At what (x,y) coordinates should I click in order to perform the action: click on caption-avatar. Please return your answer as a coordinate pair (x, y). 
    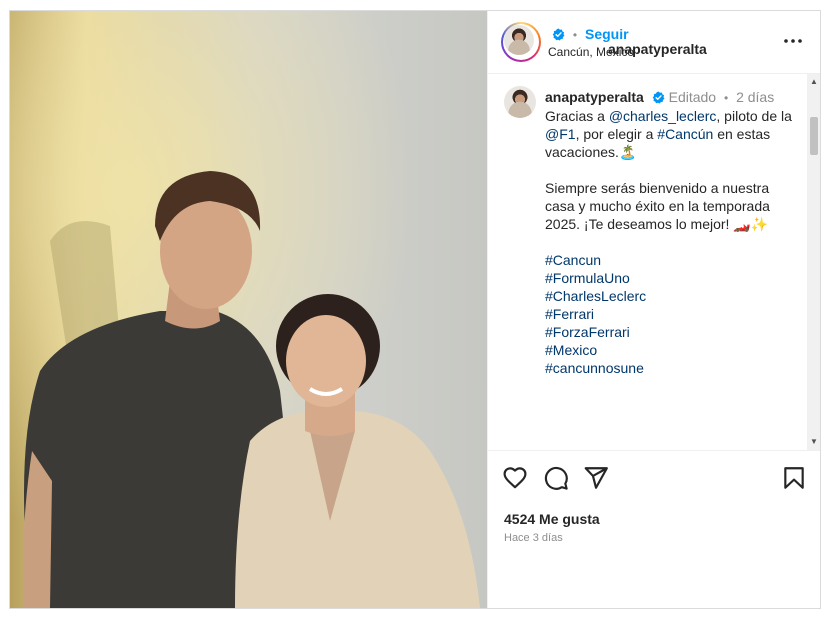
    Looking at the image, I should click on (520, 102).